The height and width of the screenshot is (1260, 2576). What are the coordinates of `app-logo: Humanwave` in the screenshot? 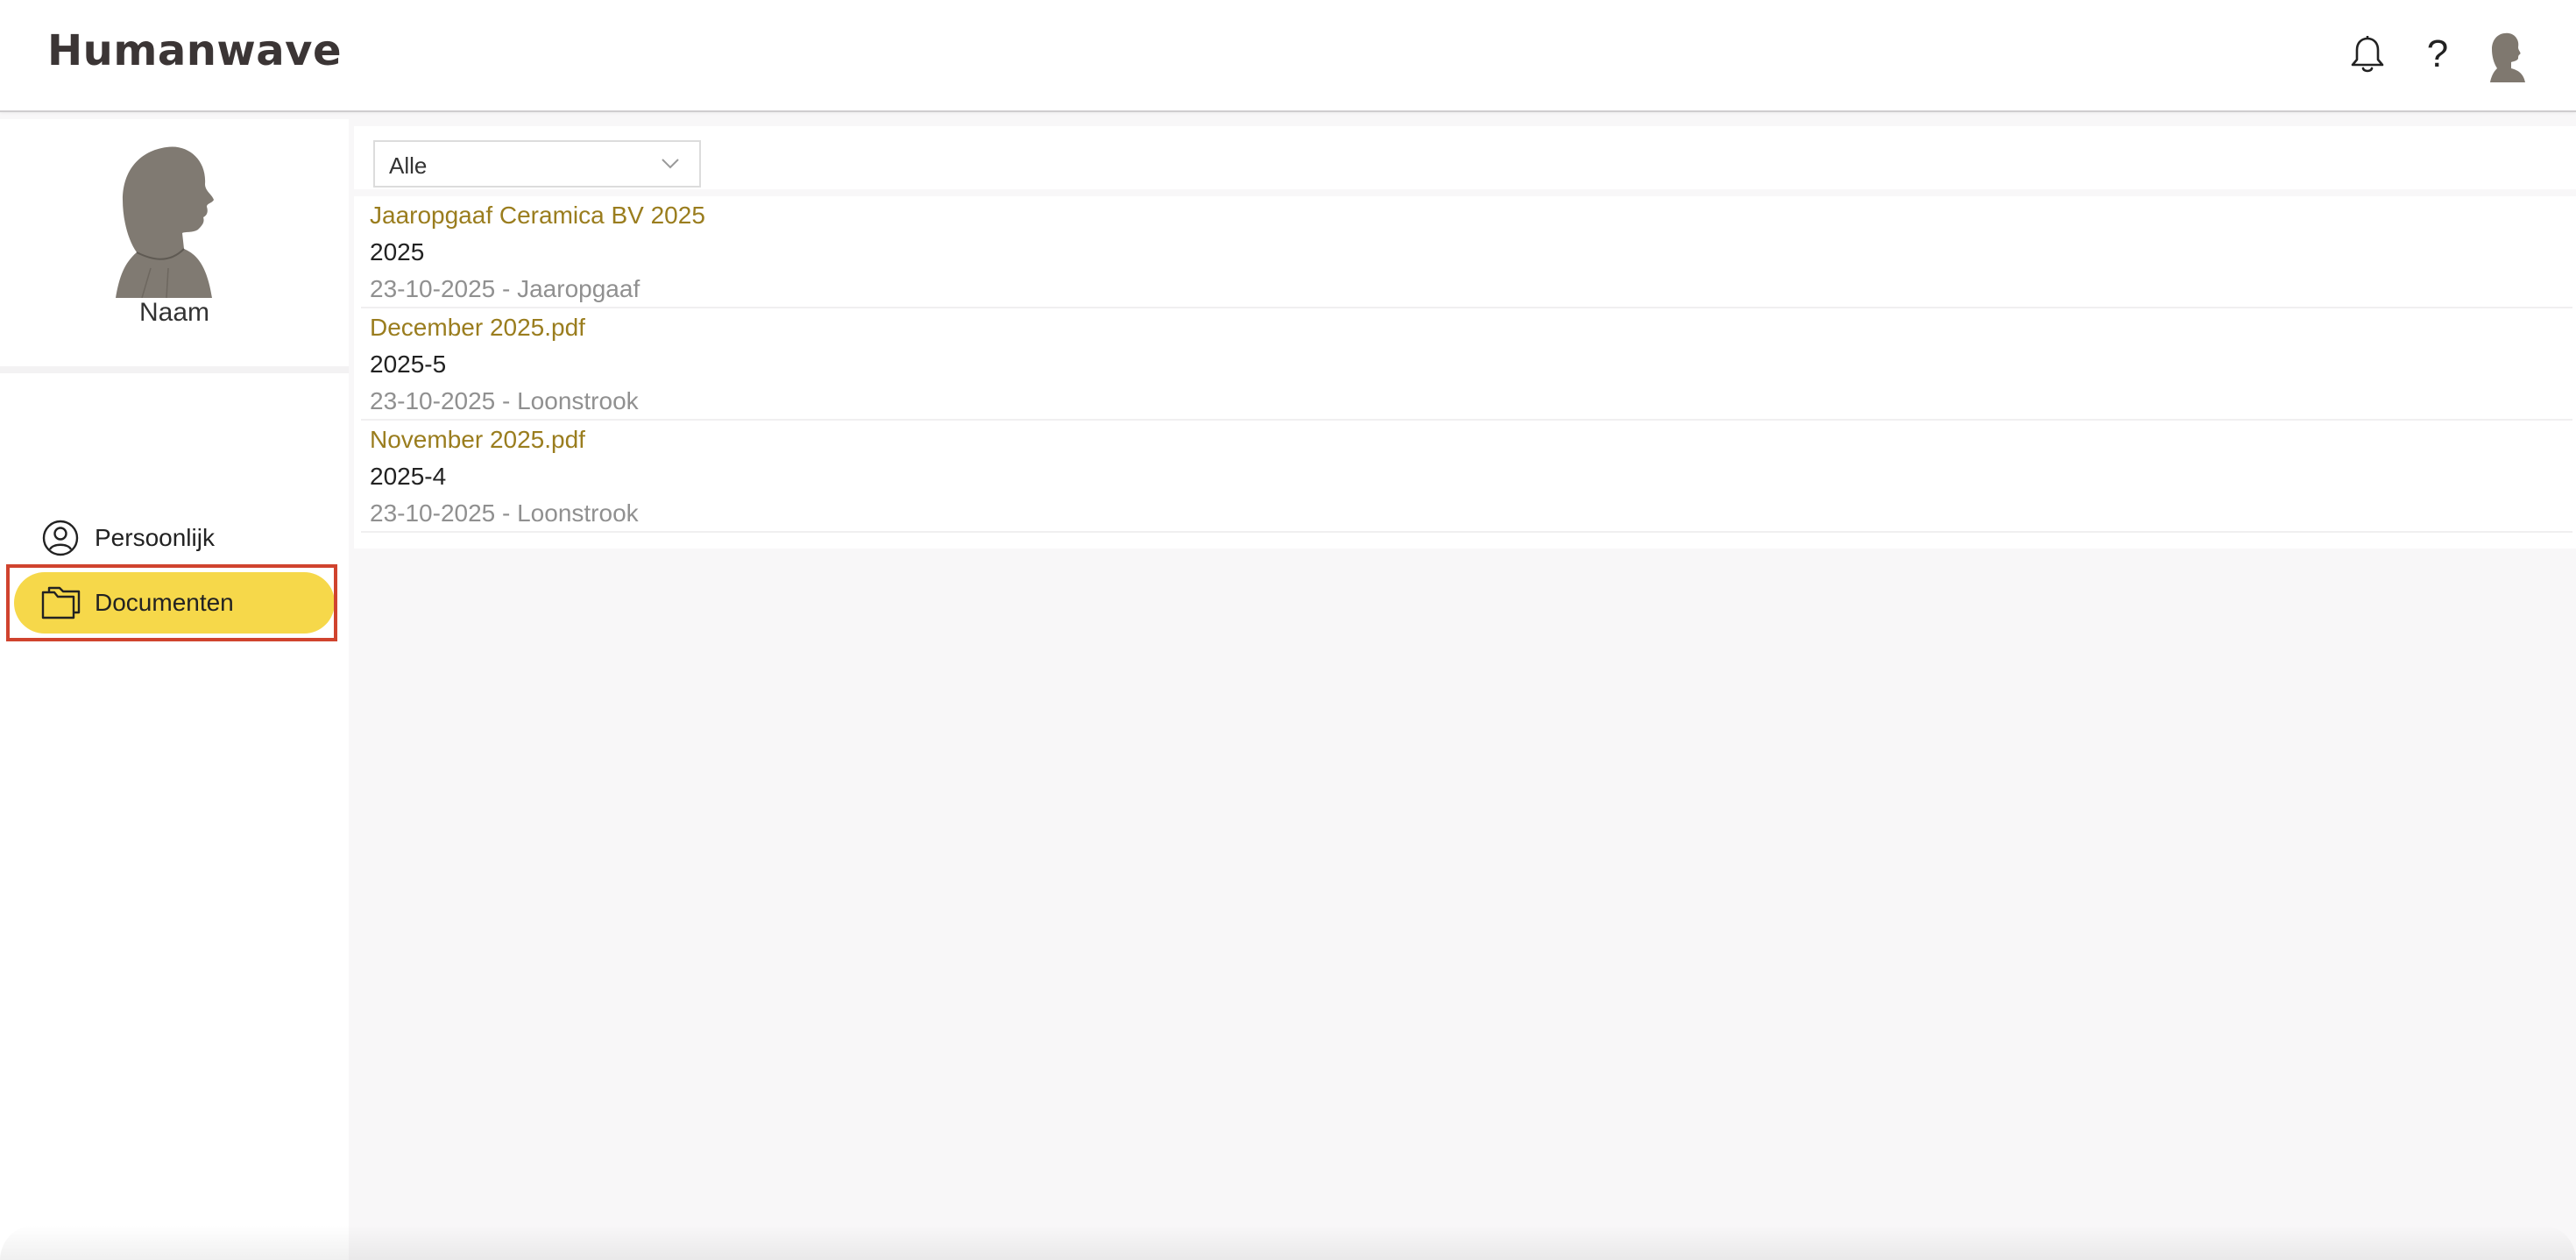 It's located at (194, 50).